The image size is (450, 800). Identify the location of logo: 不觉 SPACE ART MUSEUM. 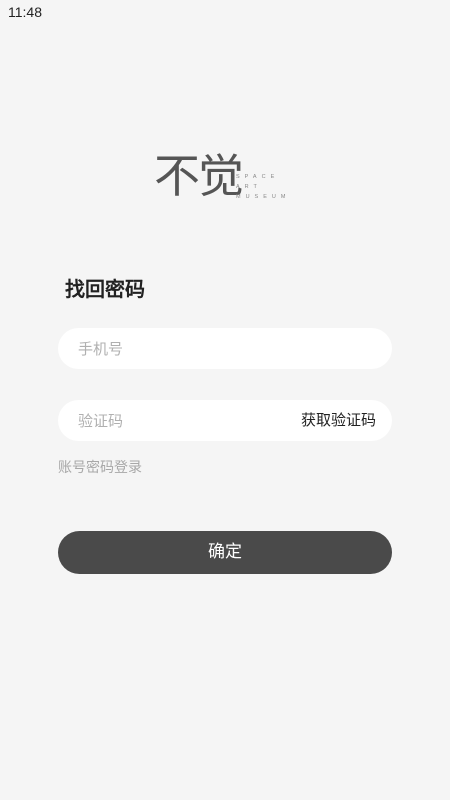
(229, 179).